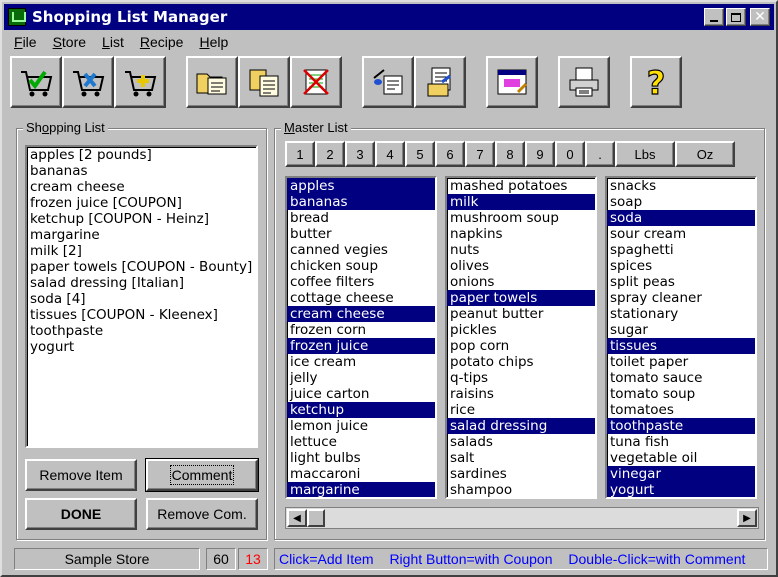 This screenshot has width=778, height=577. I want to click on maximize-button, so click(736, 17).